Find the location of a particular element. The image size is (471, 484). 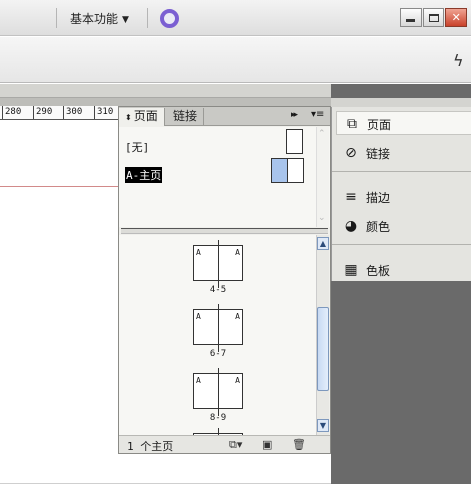

scroll-down-icon: ⌄ is located at coordinates (322, 218).